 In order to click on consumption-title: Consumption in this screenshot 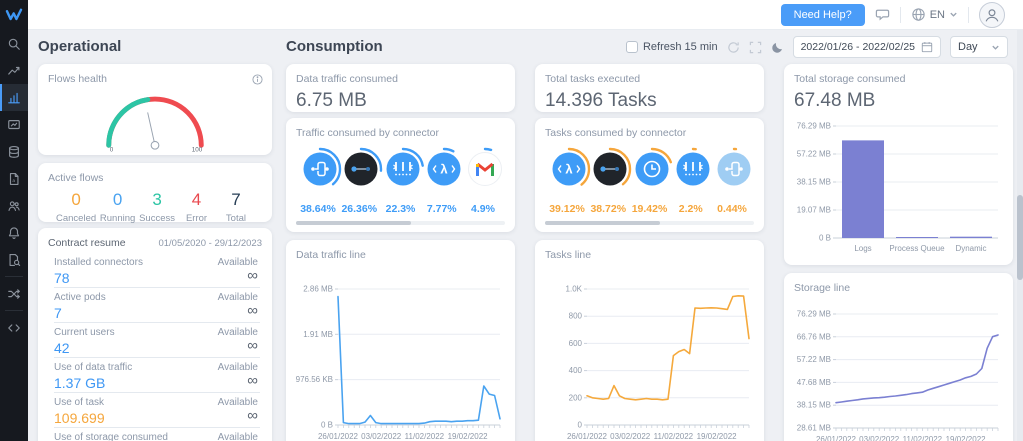, I will do `click(334, 46)`.